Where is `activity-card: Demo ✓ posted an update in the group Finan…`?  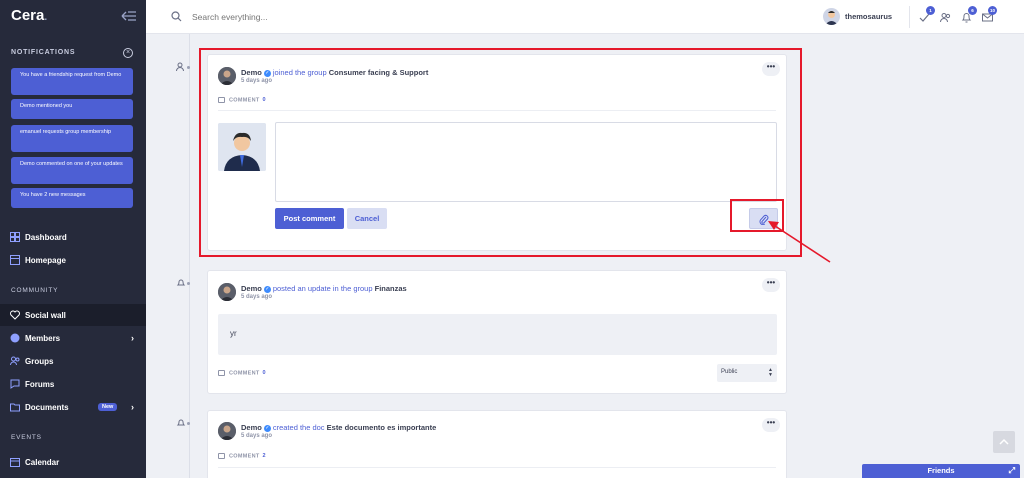
activity-card: Demo ✓ posted an update in the group Finan… is located at coordinates (497, 332).